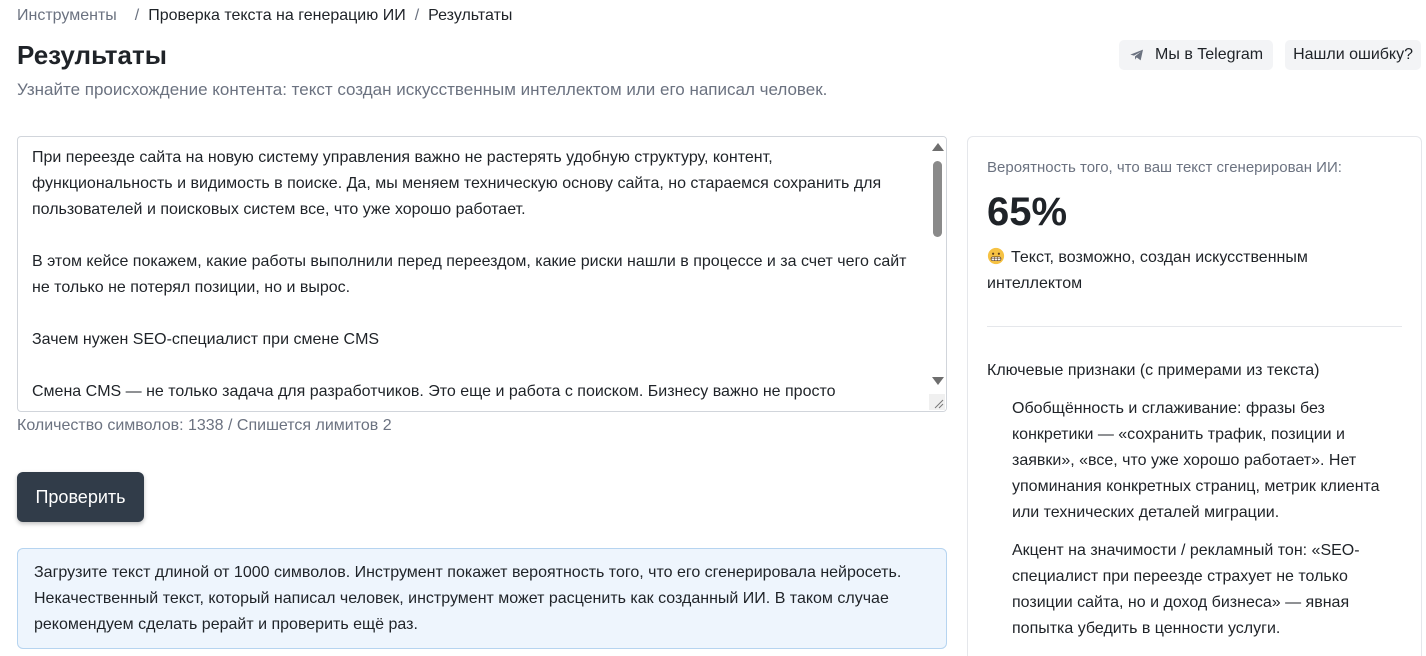  I want to click on telegram-button-label: Мы в Telegram, so click(1209, 54).